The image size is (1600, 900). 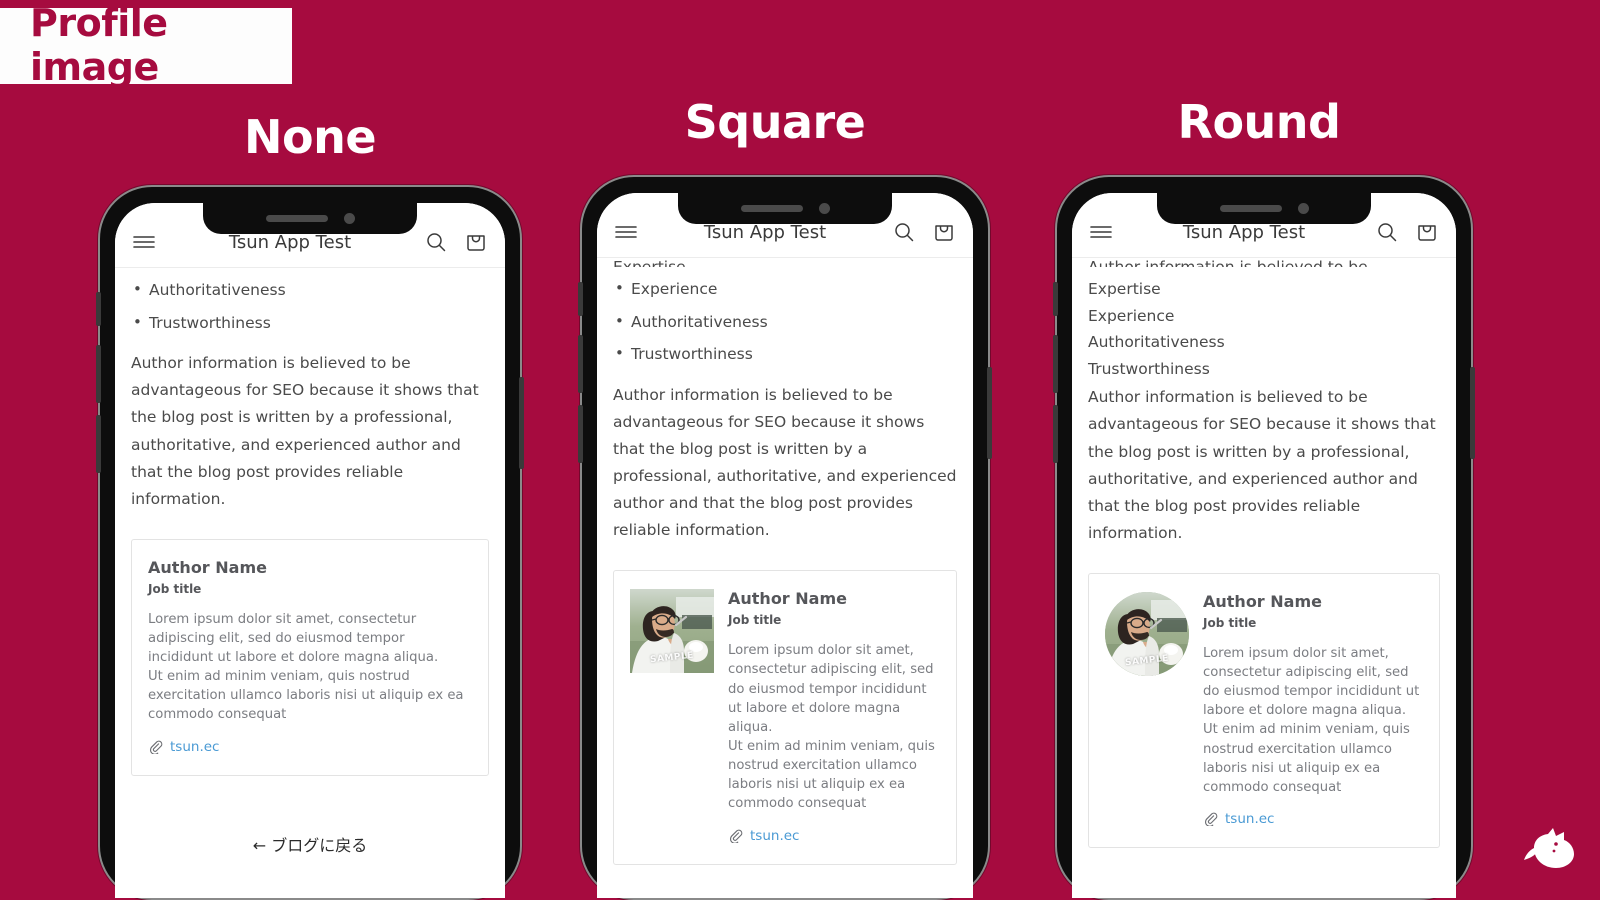 I want to click on page-title-badge: Profile image, so click(x=146, y=45).